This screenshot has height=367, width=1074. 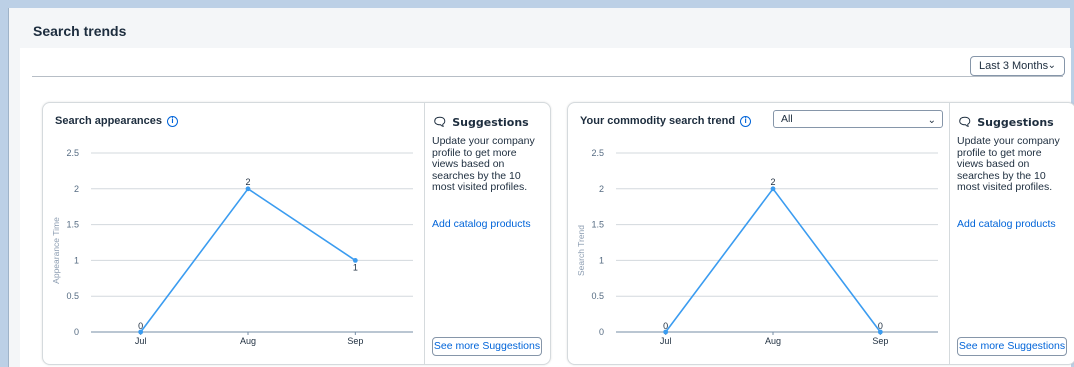 What do you see at coordinates (1014, 66) in the screenshot?
I see `period-select-value: Last 3 Months` at bounding box center [1014, 66].